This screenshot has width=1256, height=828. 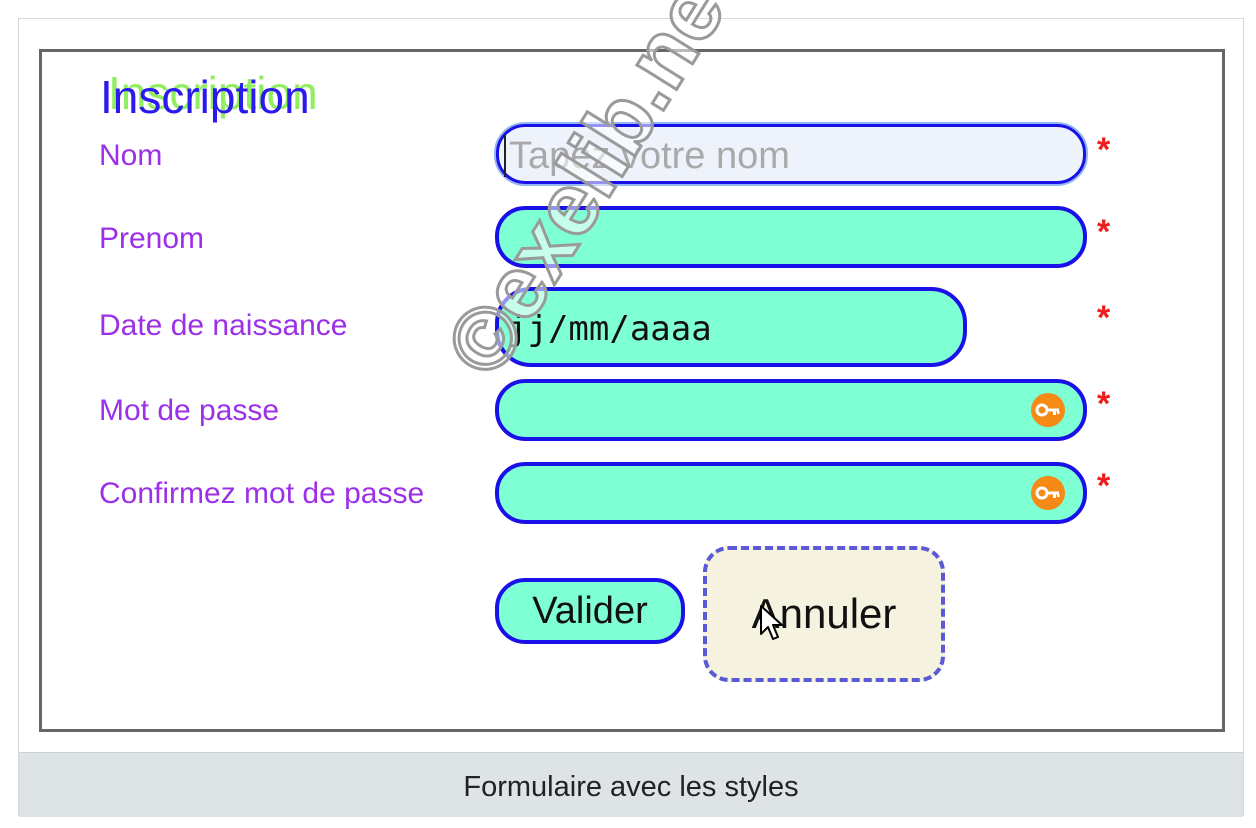 I want to click on required-marker-prenom: *, so click(x=1104, y=232).